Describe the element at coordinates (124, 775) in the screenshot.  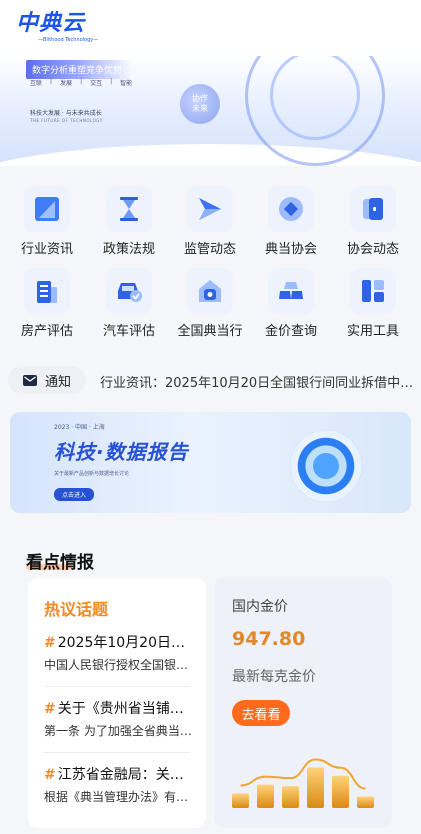
I see `topic-head-text: 江苏省金融局：关于典当行` at that location.